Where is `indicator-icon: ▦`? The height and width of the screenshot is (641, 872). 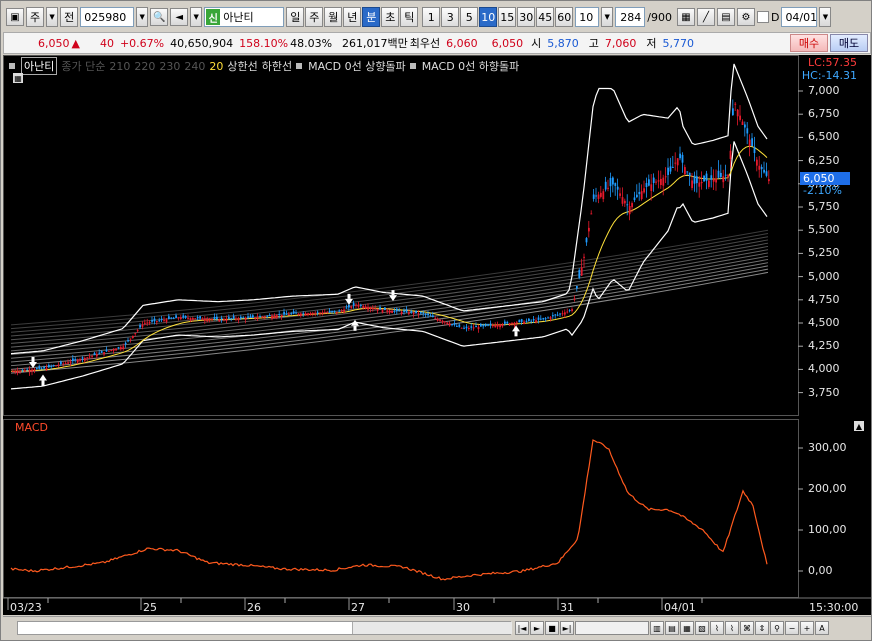
indicator-icon: ▦ is located at coordinates (685, 17).